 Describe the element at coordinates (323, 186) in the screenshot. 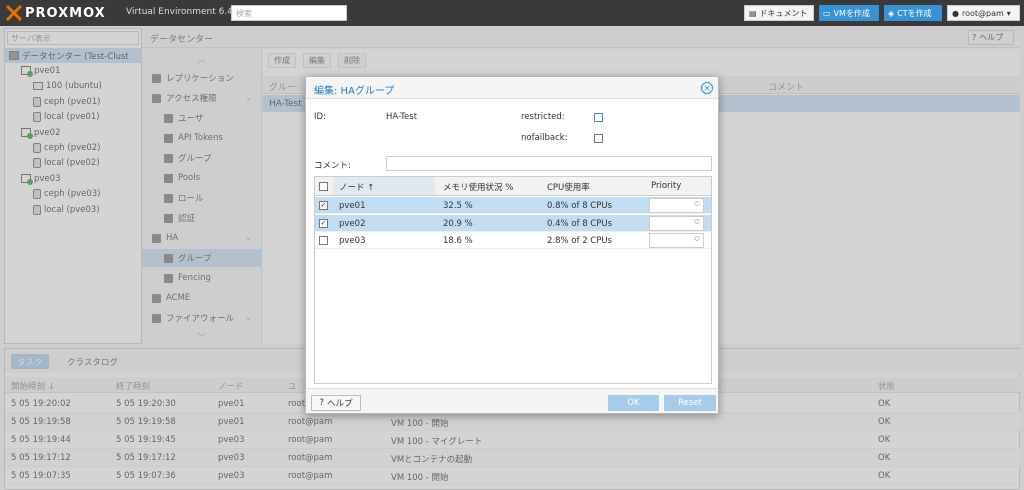

I see `select-all-checkbox` at that location.